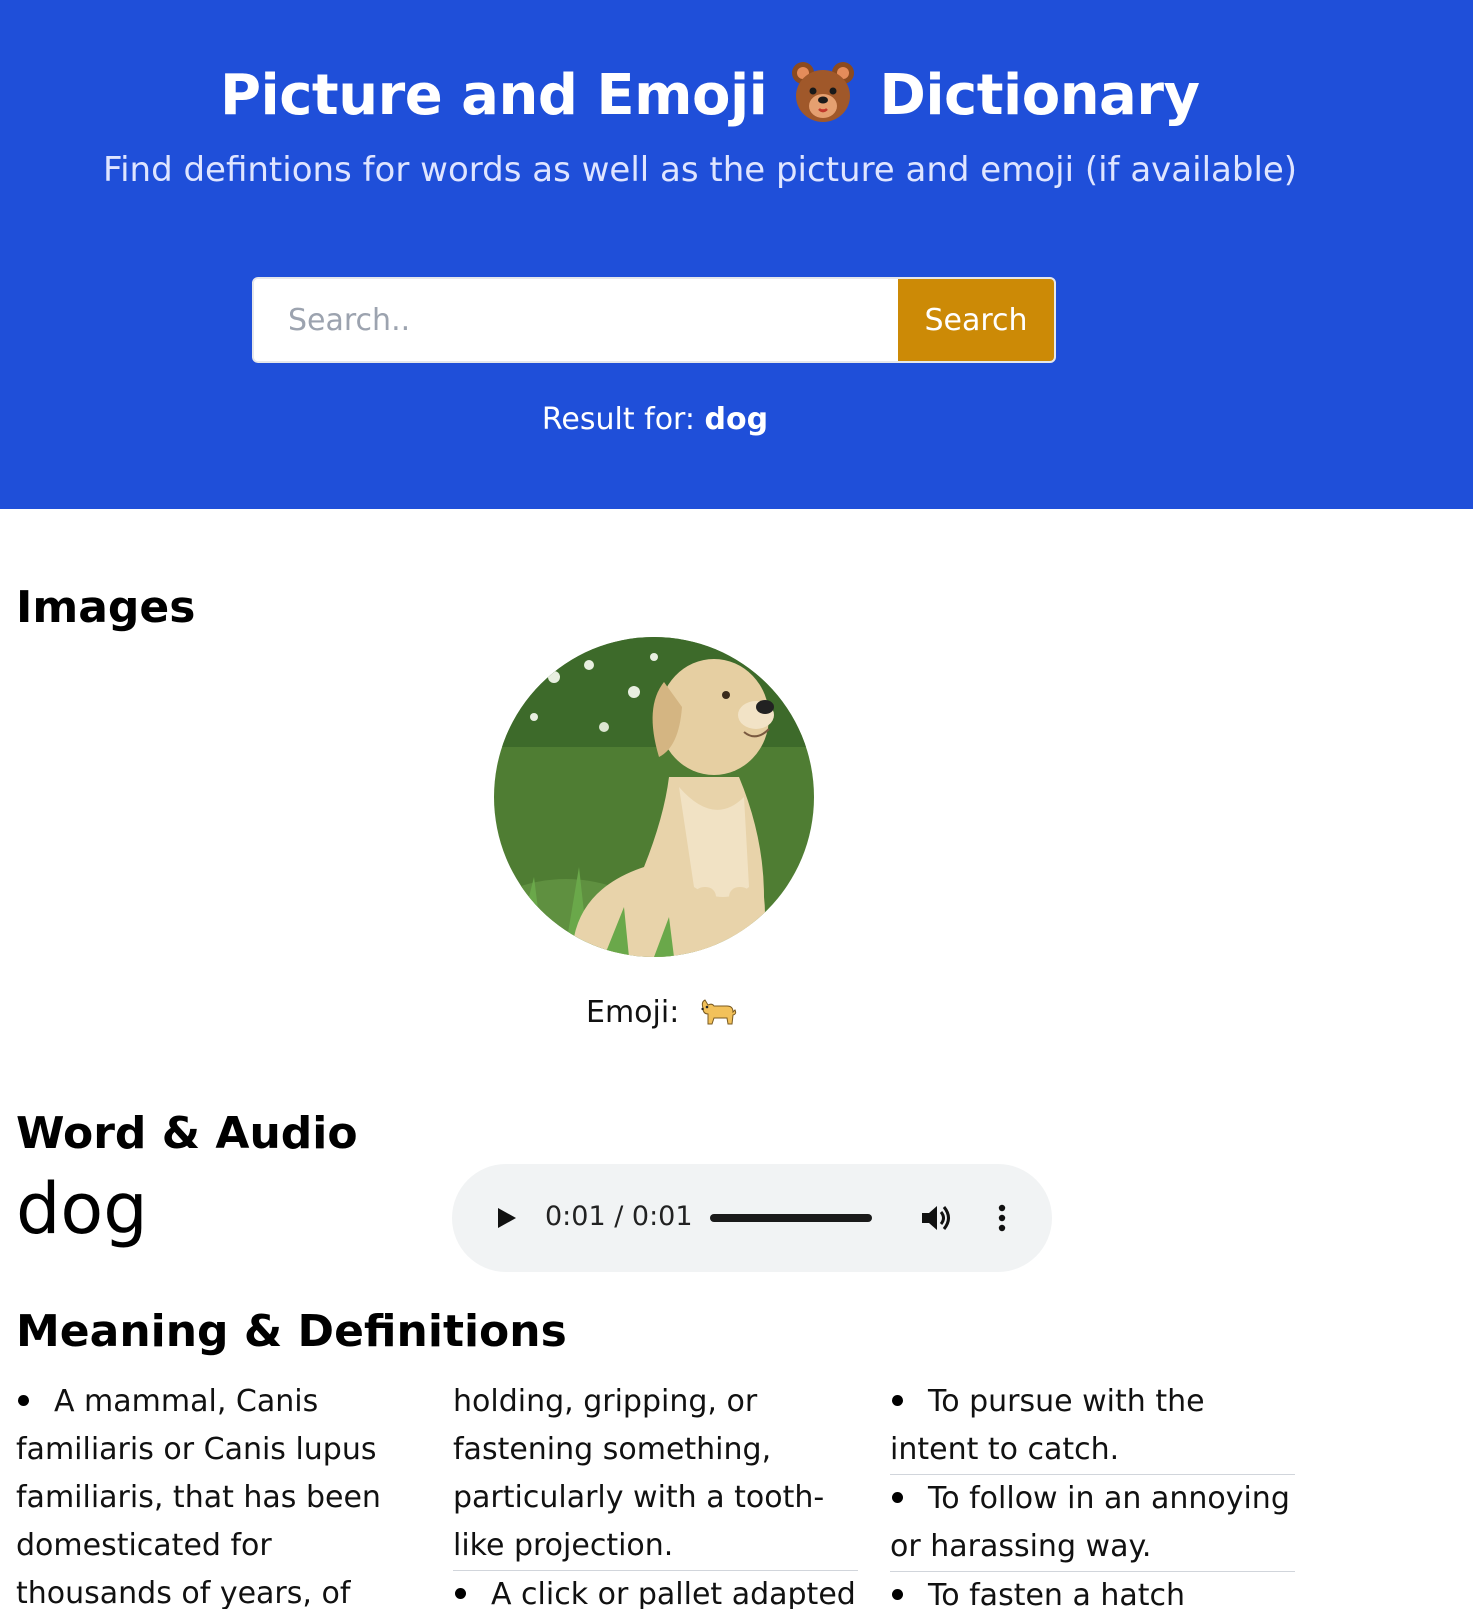  I want to click on page-title: Picture and Emoji Dictionary, so click(710, 100).